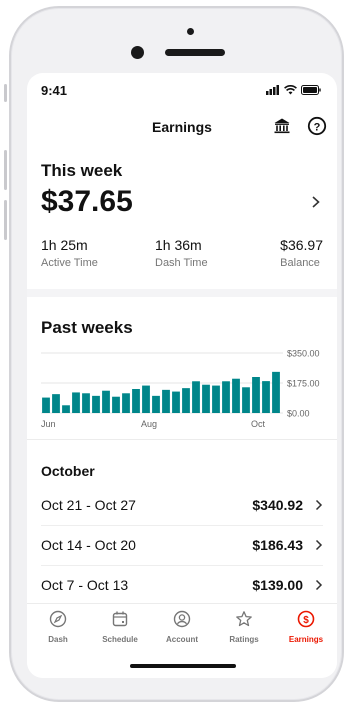  Describe the element at coordinates (137, 52) in the screenshot. I see `camera-lens` at that location.